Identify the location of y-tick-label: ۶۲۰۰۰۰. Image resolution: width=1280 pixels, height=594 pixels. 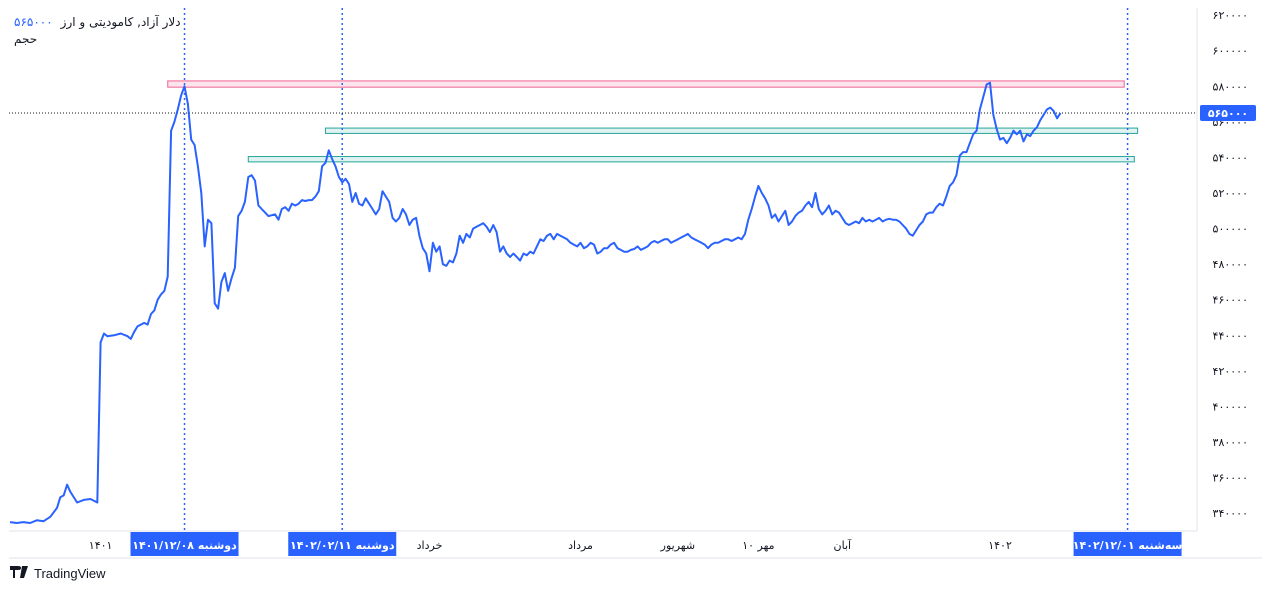
(1230, 15).